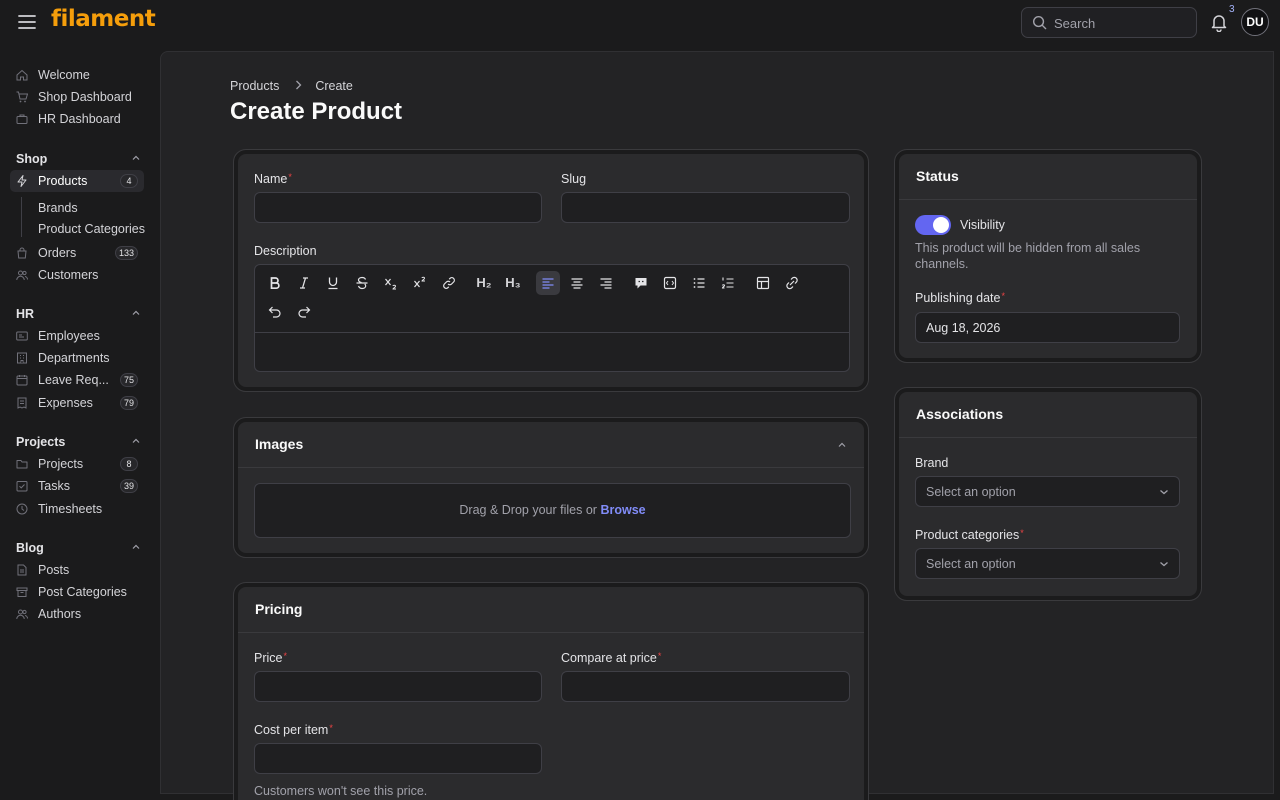 This screenshot has width=1280, height=800. I want to click on rich-text-editor: H₂ H₃, so click(552, 318).